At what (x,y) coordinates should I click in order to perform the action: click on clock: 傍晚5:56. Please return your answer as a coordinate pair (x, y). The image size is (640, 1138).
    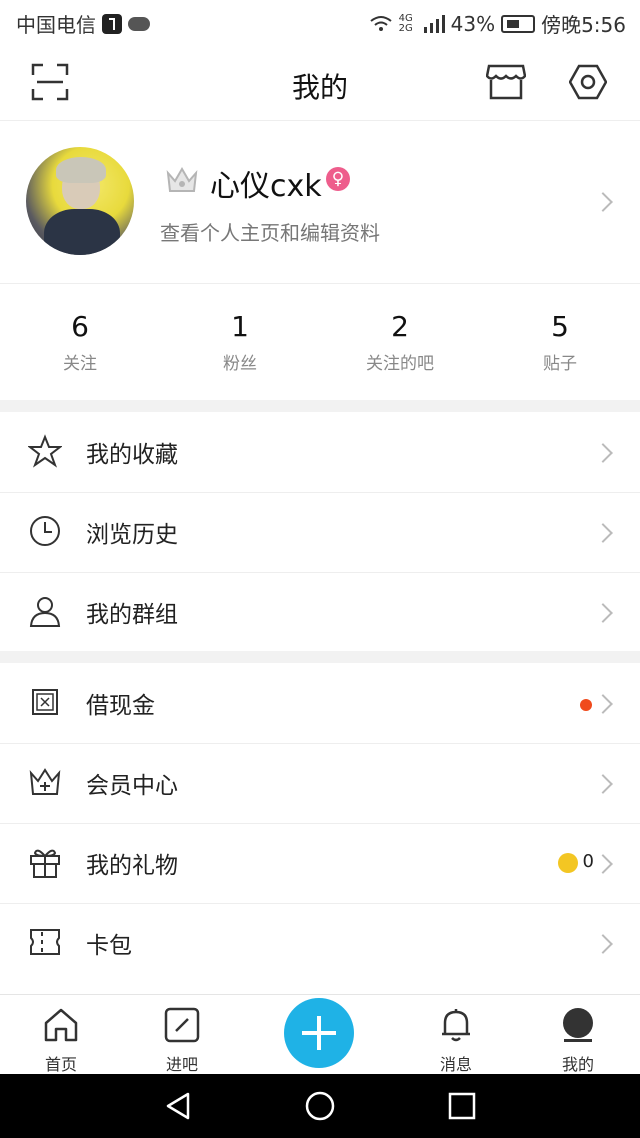
    Looking at the image, I should click on (583, 25).